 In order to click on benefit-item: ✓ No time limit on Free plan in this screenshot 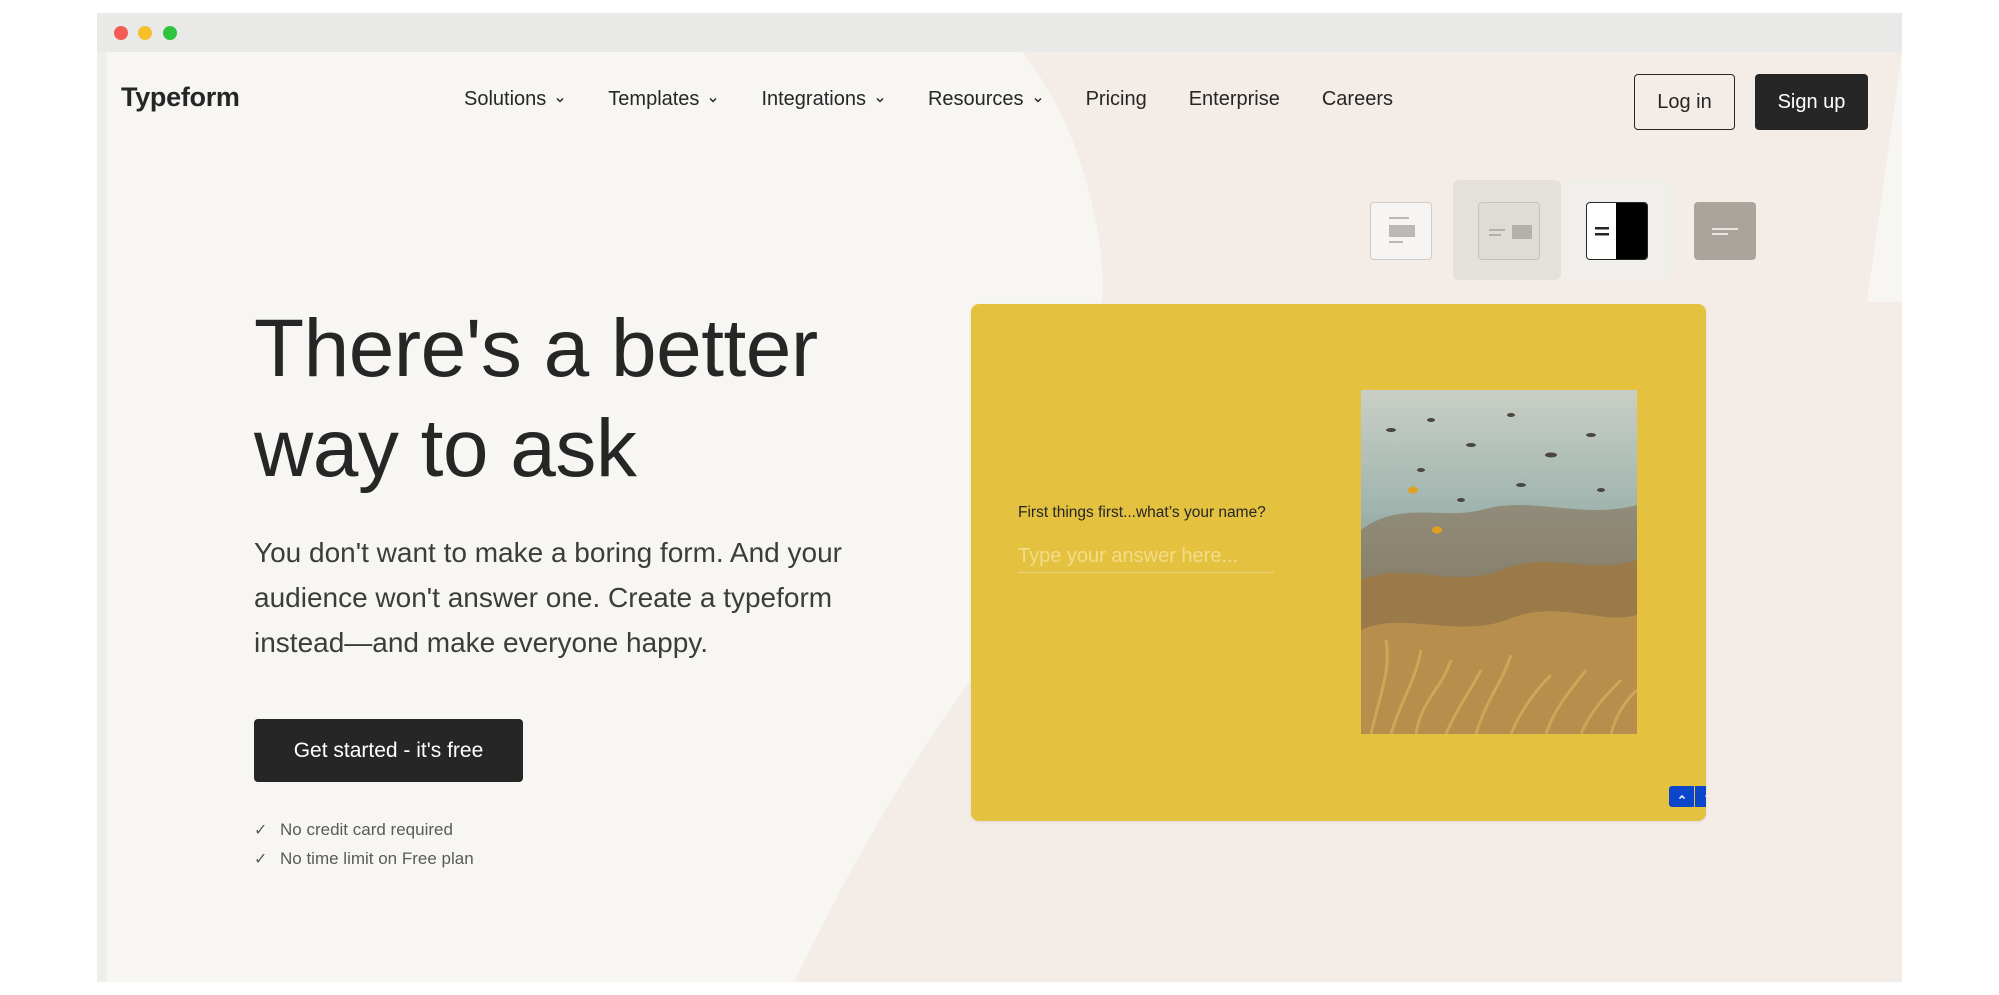, I will do `click(364, 858)`.